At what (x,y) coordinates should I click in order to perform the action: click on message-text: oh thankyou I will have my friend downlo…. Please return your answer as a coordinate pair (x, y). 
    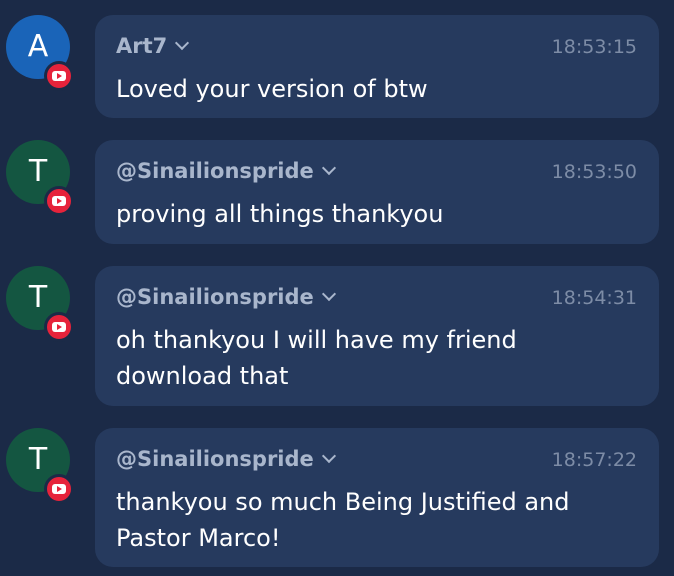
    Looking at the image, I should click on (316, 358).